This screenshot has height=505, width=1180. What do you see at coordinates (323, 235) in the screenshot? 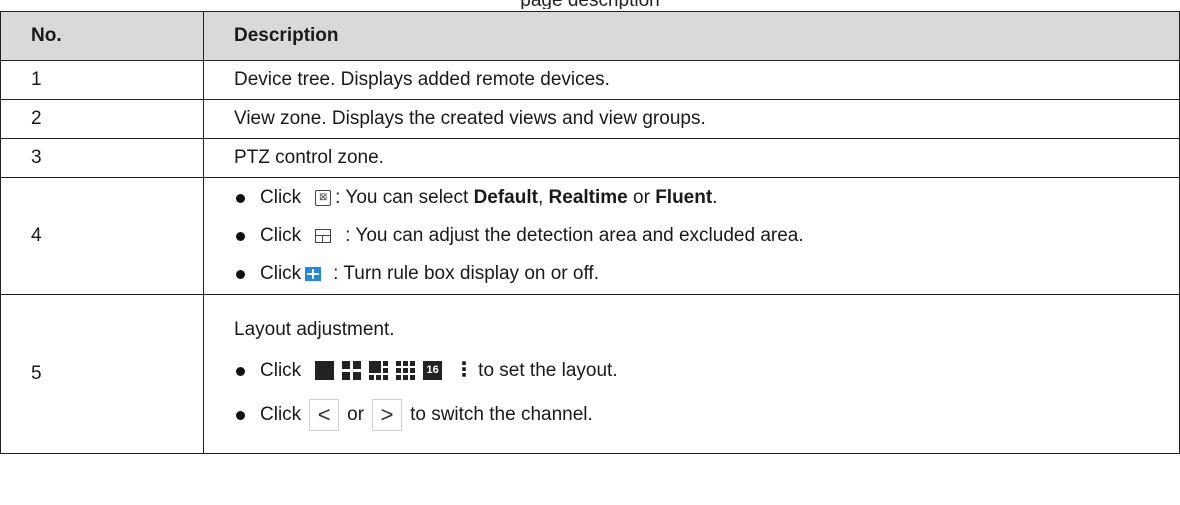
I see `detection-area-icon` at bounding box center [323, 235].